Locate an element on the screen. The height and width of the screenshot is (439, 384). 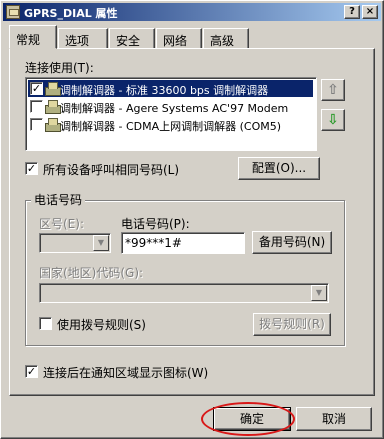
ok-button: 确定 is located at coordinates (252, 419).